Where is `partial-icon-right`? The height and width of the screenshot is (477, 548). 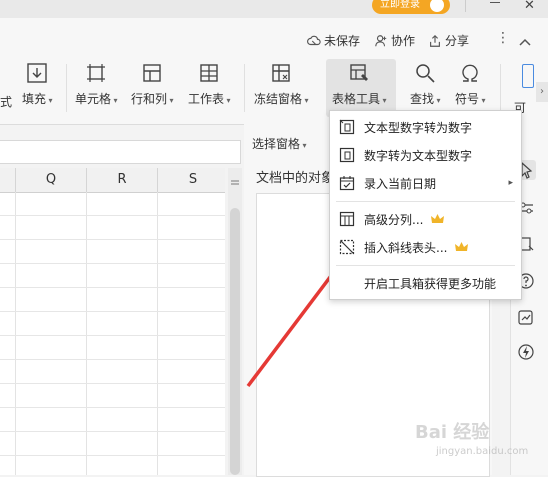 partial-icon-right is located at coordinates (528, 76).